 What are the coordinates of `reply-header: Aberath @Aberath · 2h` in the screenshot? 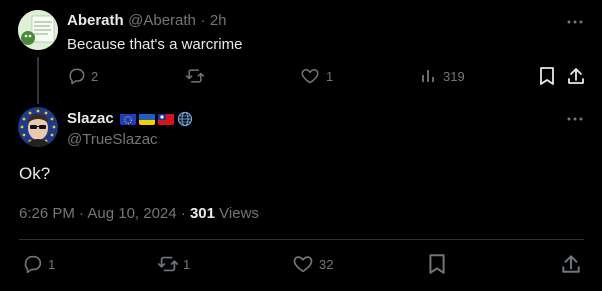 It's located at (147, 21).